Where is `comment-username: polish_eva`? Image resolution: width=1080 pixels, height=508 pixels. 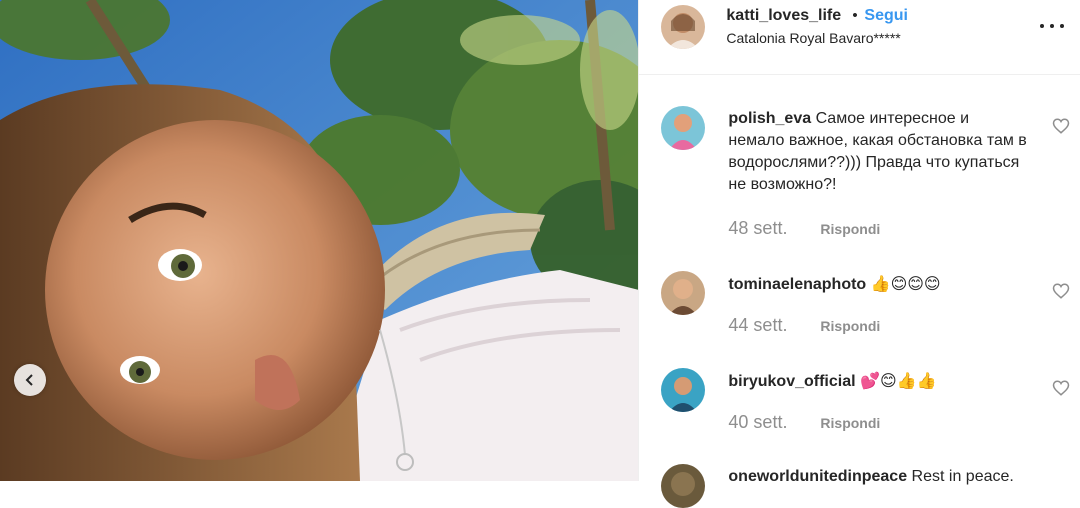 comment-username: polish_eva is located at coordinates (769, 118).